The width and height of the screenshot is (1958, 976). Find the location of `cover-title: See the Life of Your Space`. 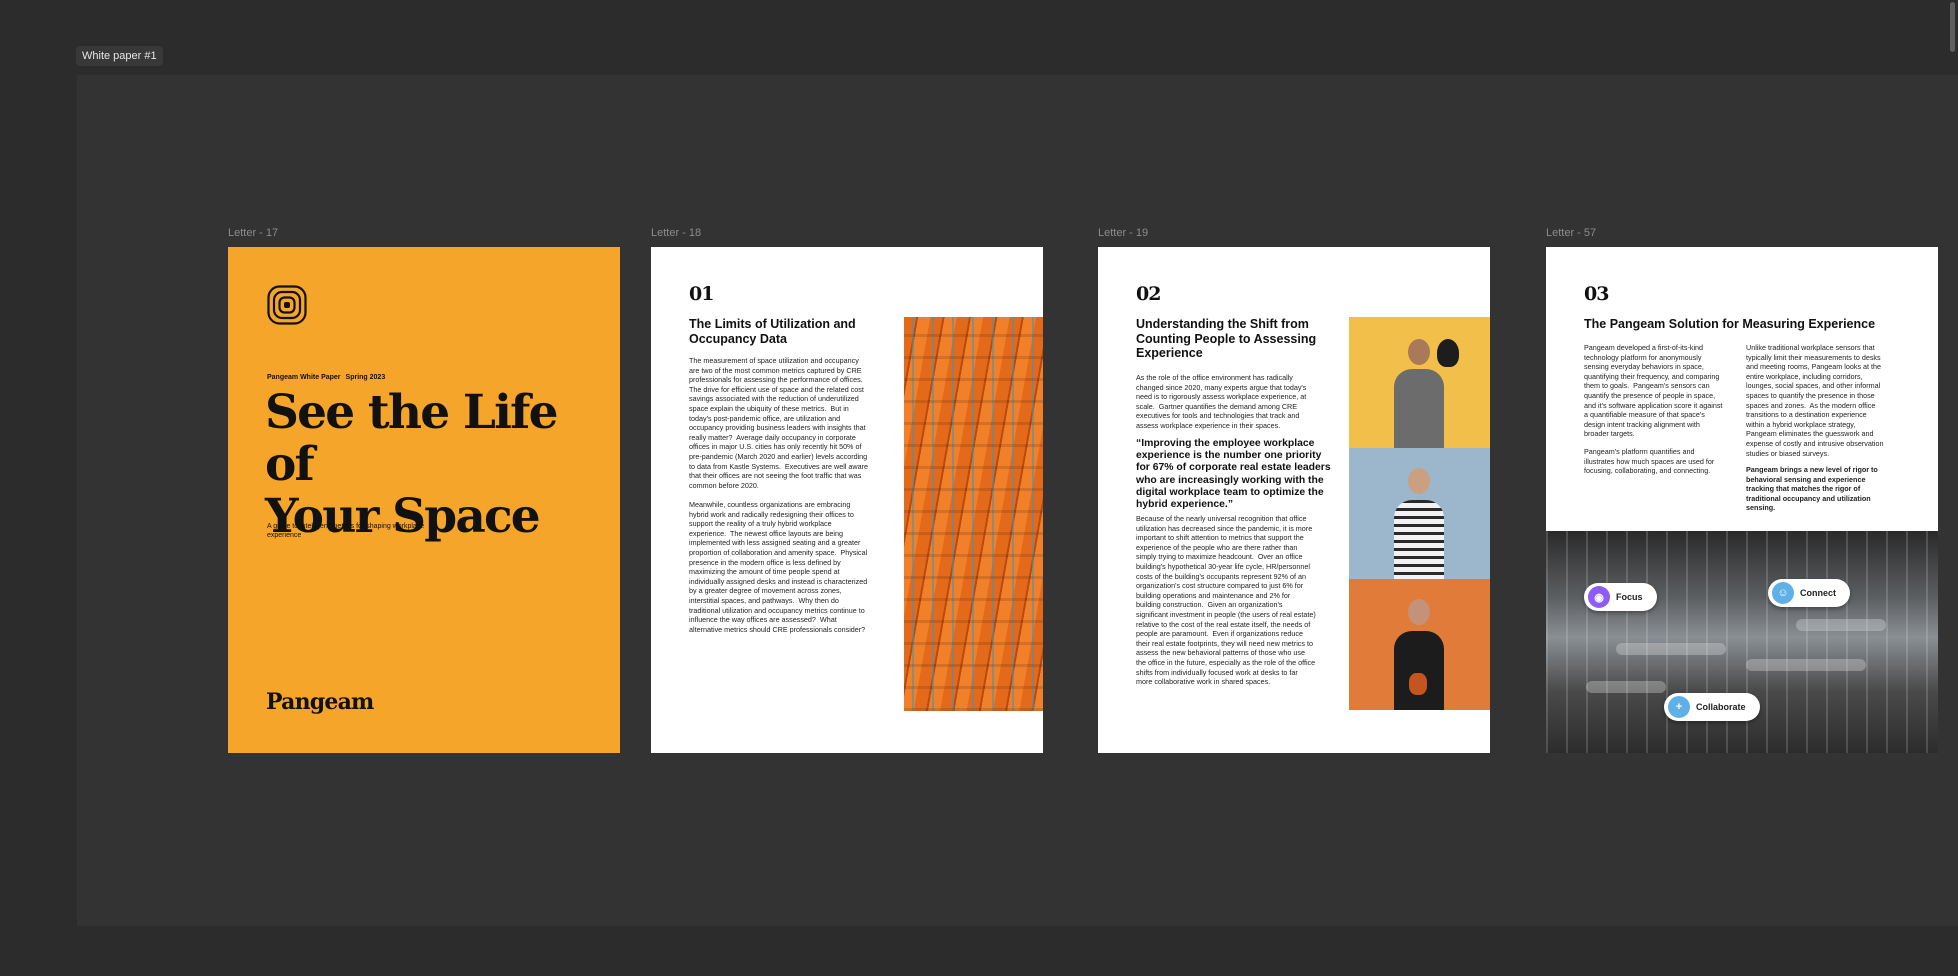

cover-title: See the Life of Your Space is located at coordinates (435, 465).